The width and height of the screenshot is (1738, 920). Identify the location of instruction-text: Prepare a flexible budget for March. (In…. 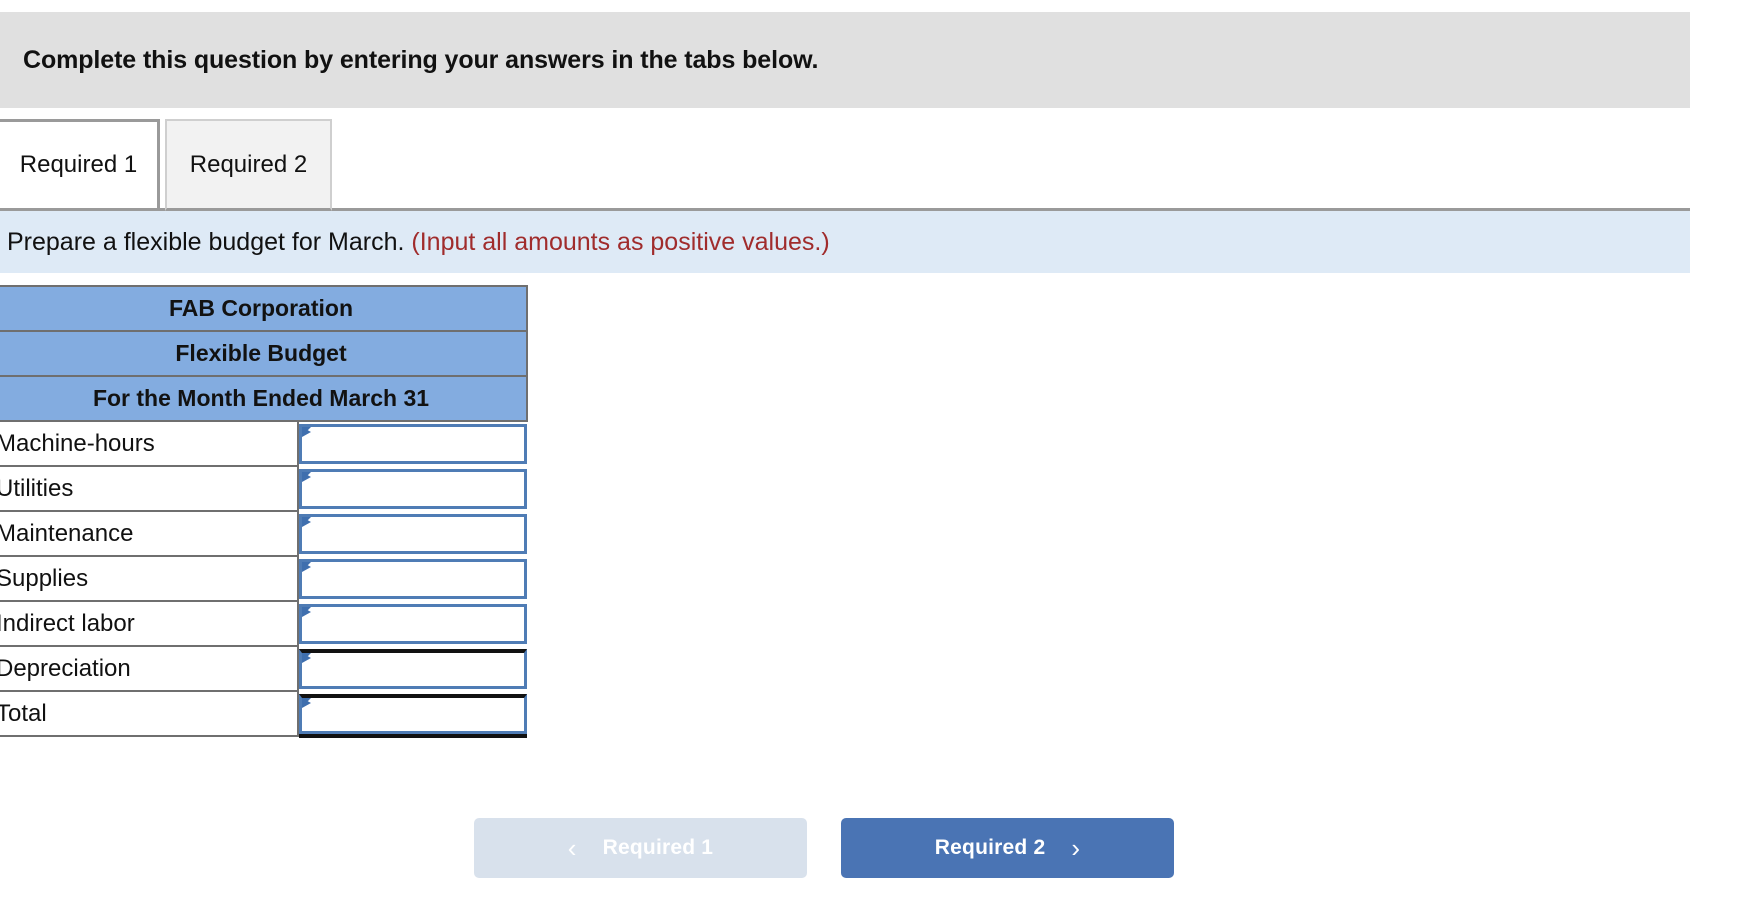
(415, 242).